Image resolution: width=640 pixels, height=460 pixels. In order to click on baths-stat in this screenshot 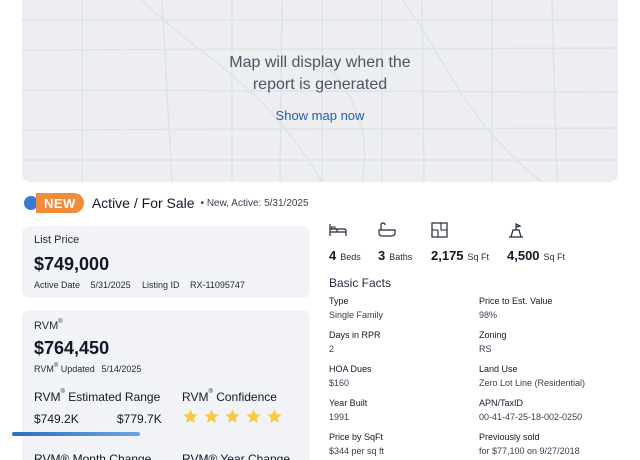, I will do `click(387, 232)`.